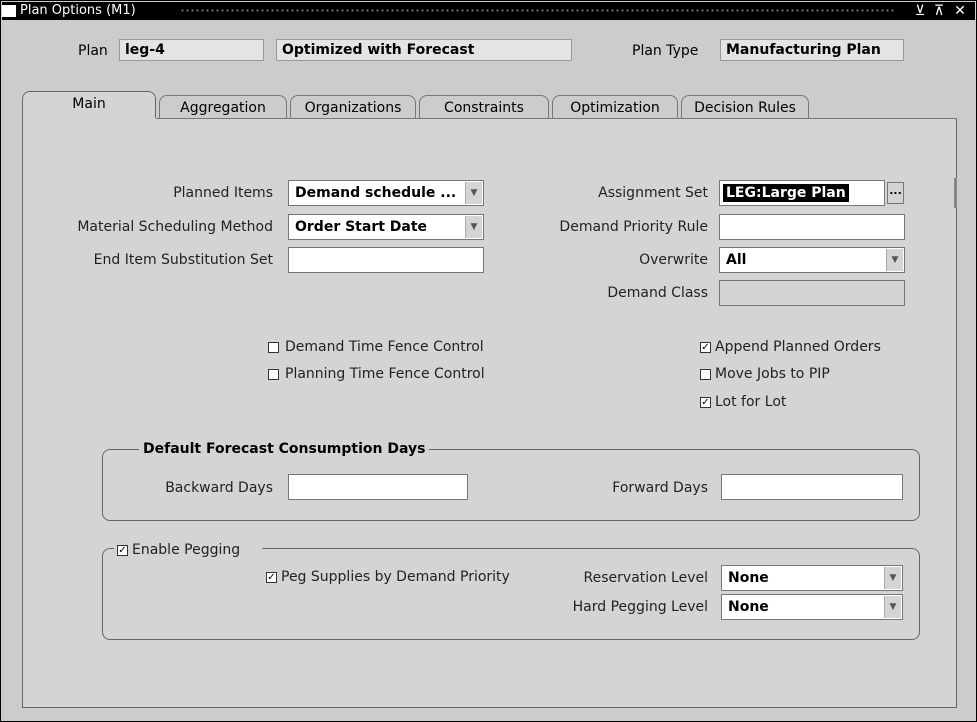 The width and height of the screenshot is (977, 722). I want to click on assignment-set-value: LEG:Large Plan, so click(786, 193).